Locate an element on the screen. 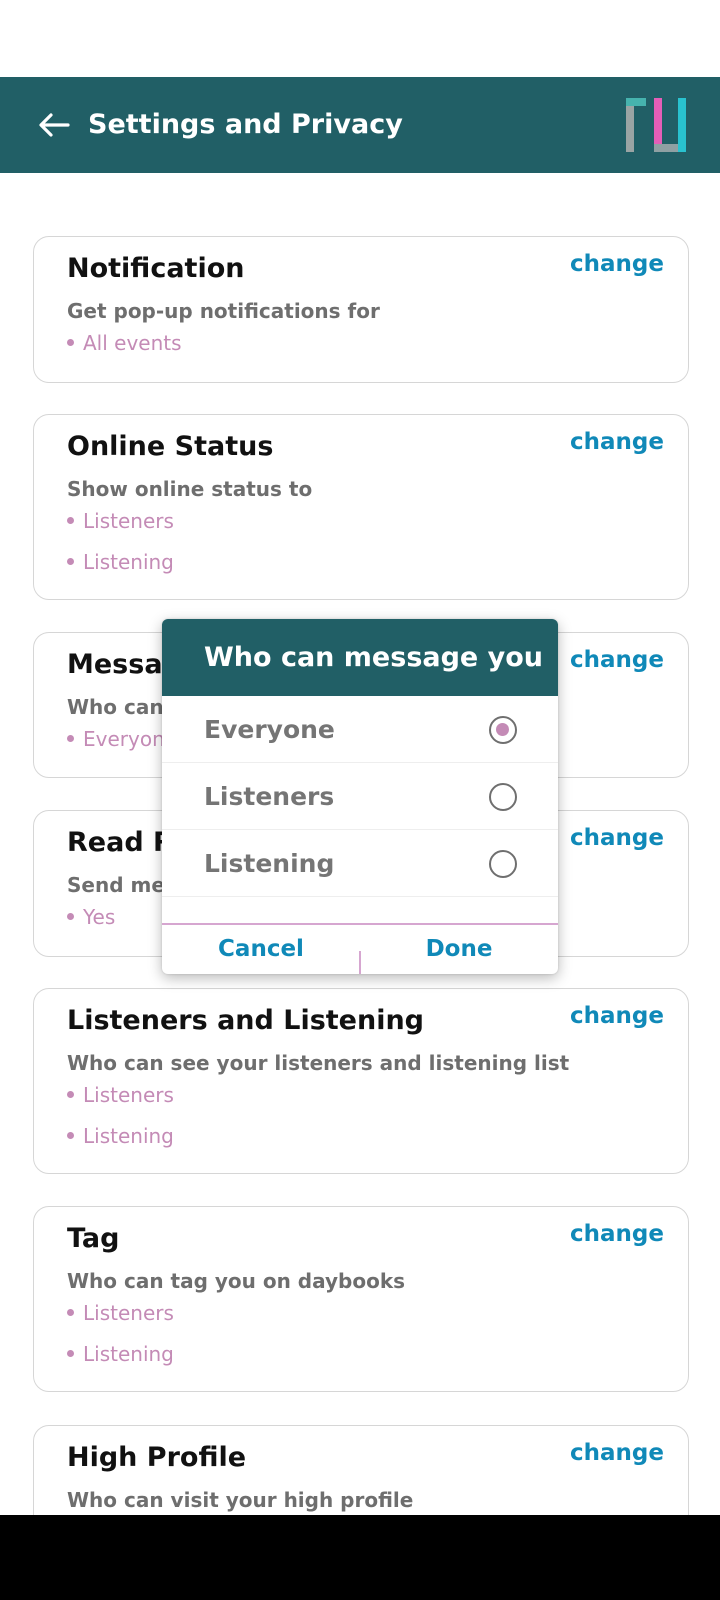 This screenshot has width=720, height=1600. card-option: Yes is located at coordinates (91, 917).